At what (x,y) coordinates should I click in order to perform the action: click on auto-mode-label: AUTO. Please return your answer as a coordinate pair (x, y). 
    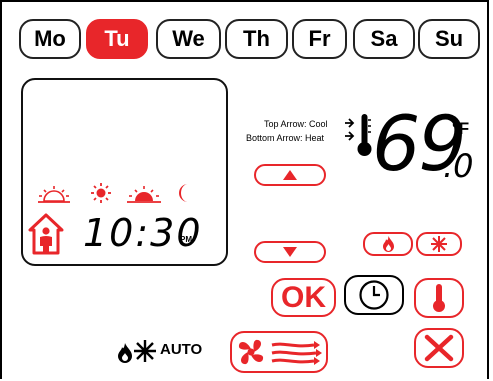
    Looking at the image, I should click on (181, 349).